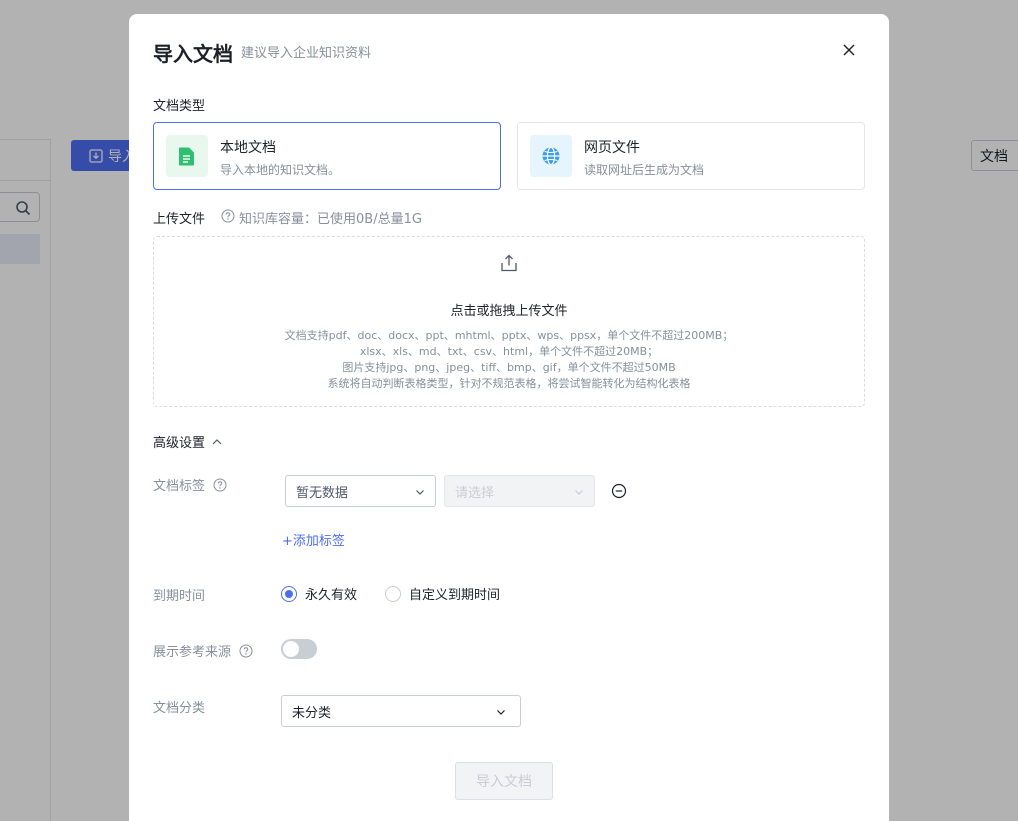 The image size is (1018, 821). Describe the element at coordinates (312, 713) in the screenshot. I see `category-select-value: 未分类` at that location.